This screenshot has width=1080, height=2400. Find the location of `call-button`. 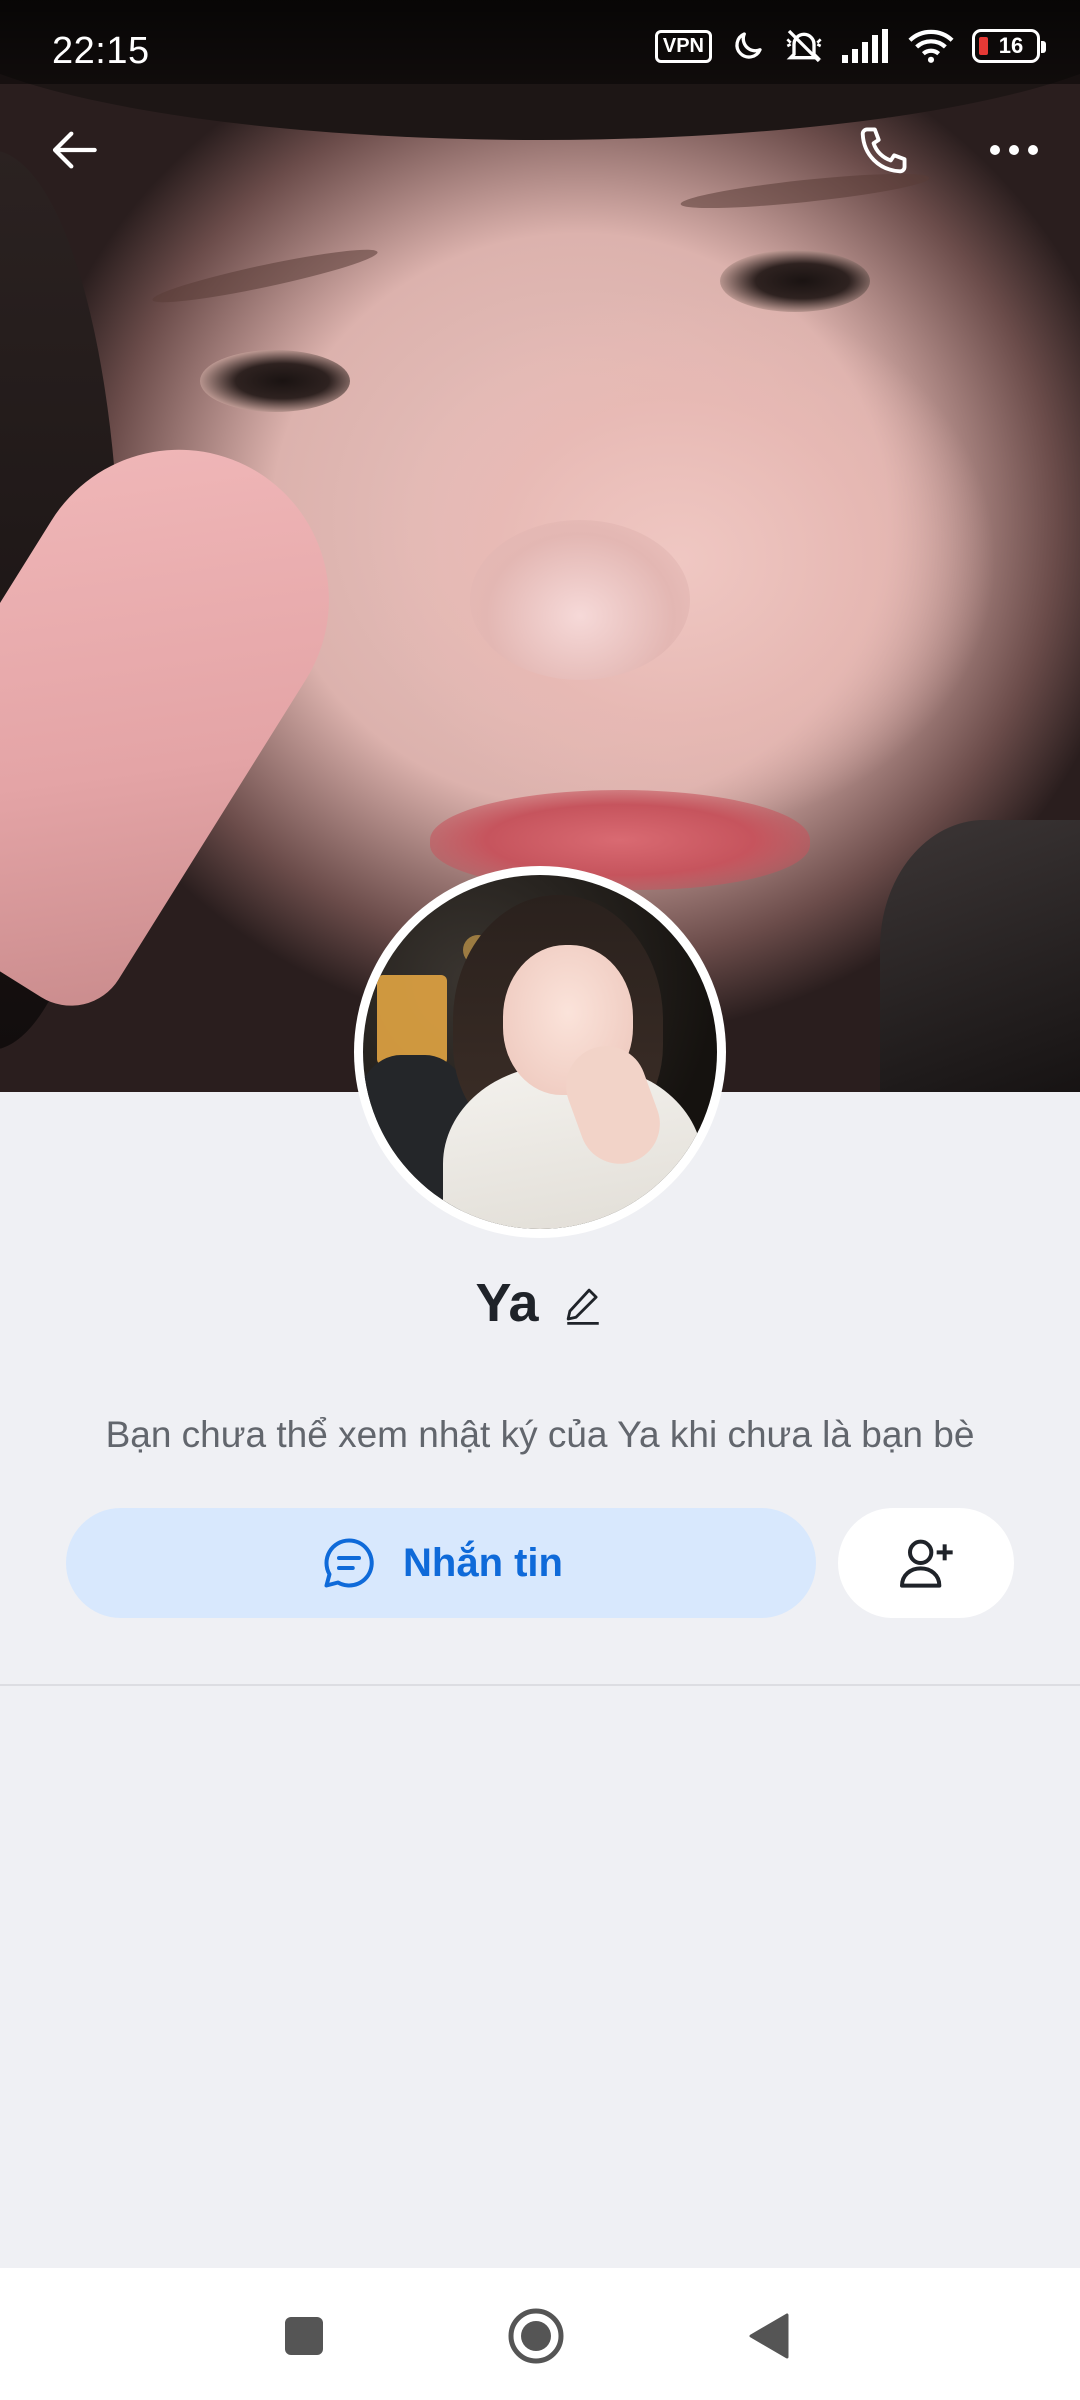

call-button is located at coordinates (884, 150).